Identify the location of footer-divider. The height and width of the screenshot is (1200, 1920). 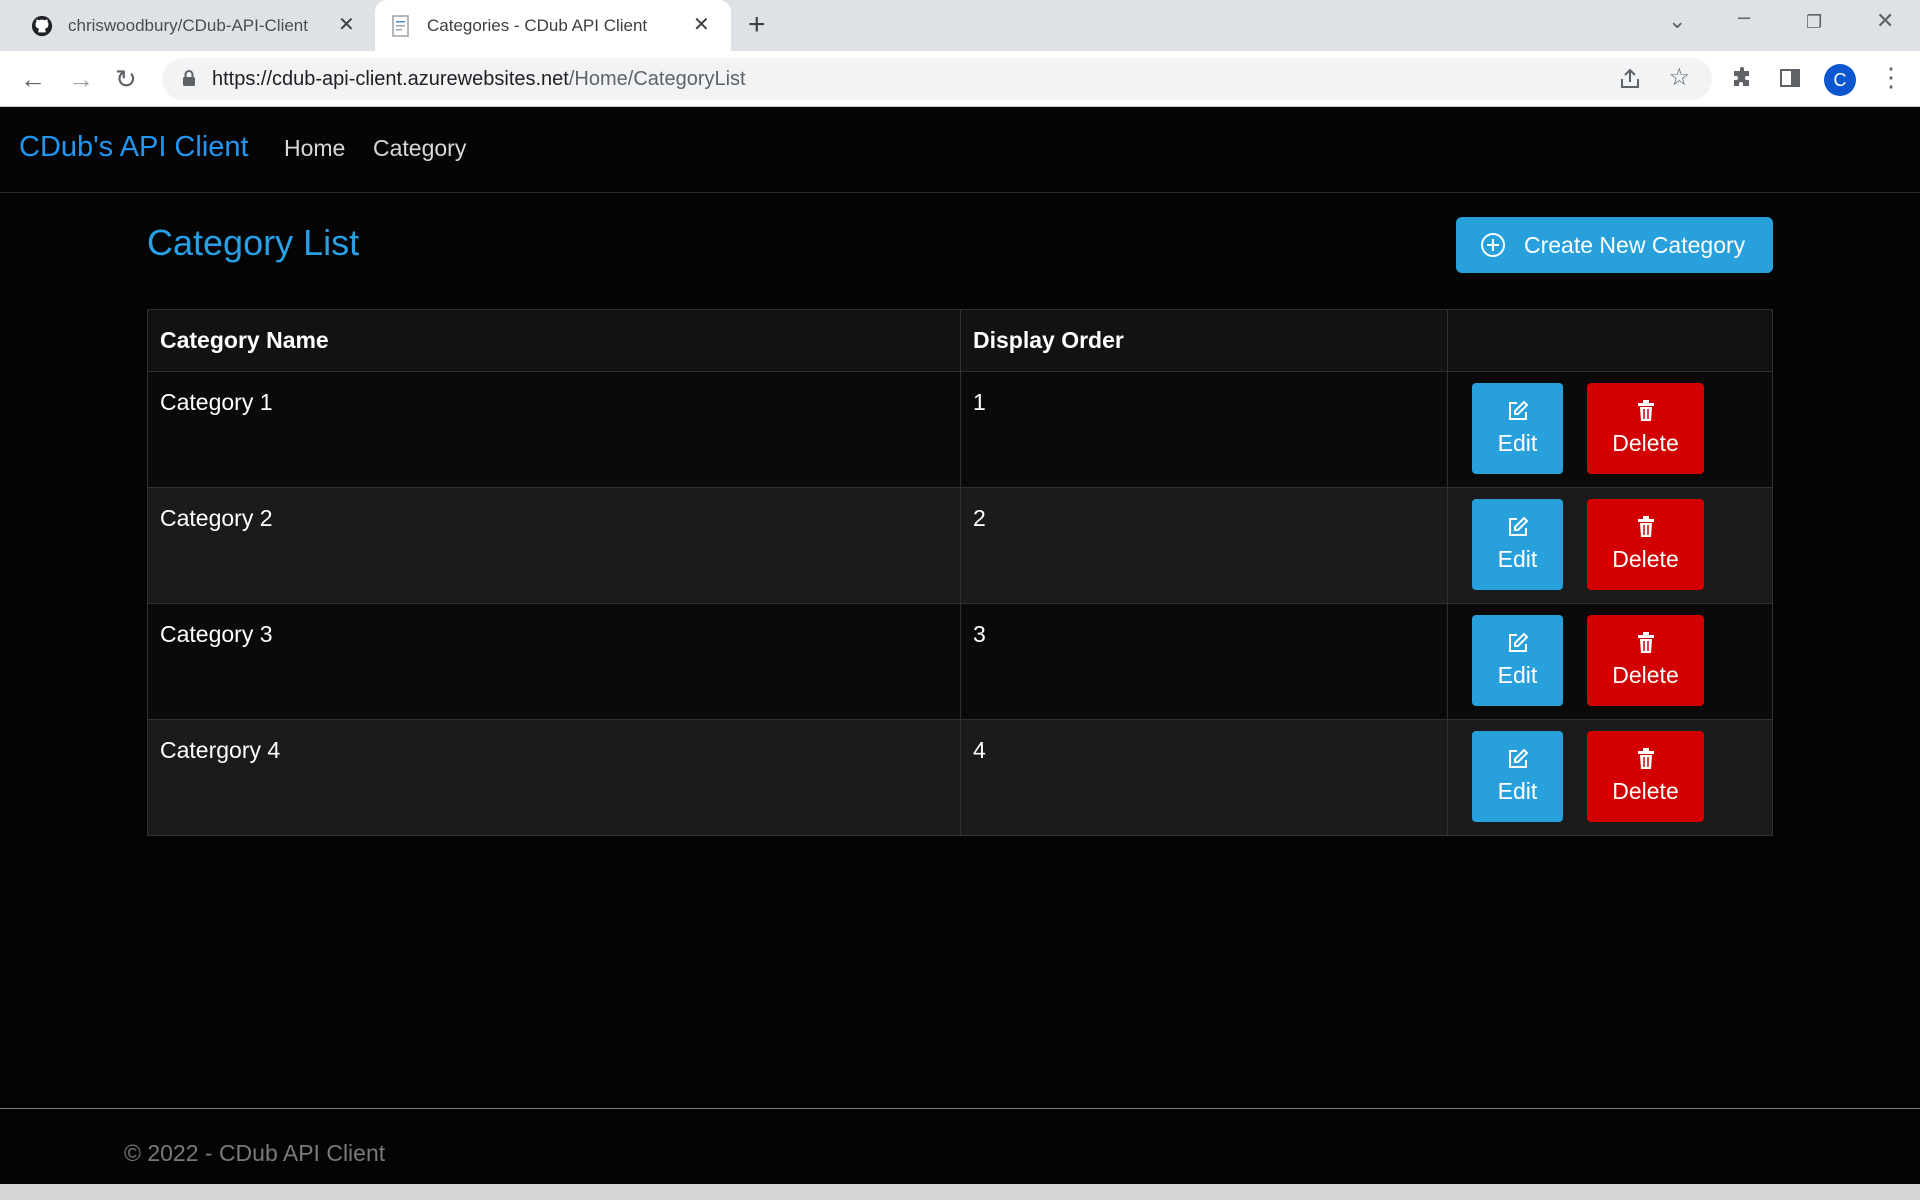
(960, 1108).